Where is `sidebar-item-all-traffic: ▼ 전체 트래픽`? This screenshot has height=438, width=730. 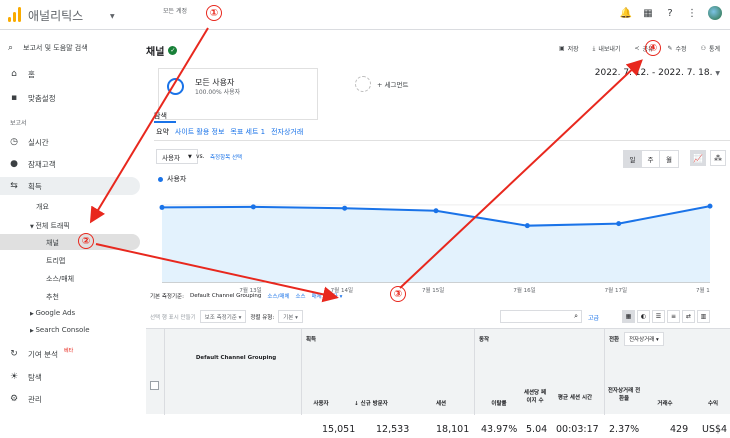
sidebar-item-all-traffic: ▼ 전체 트래픽 is located at coordinates (50, 226).